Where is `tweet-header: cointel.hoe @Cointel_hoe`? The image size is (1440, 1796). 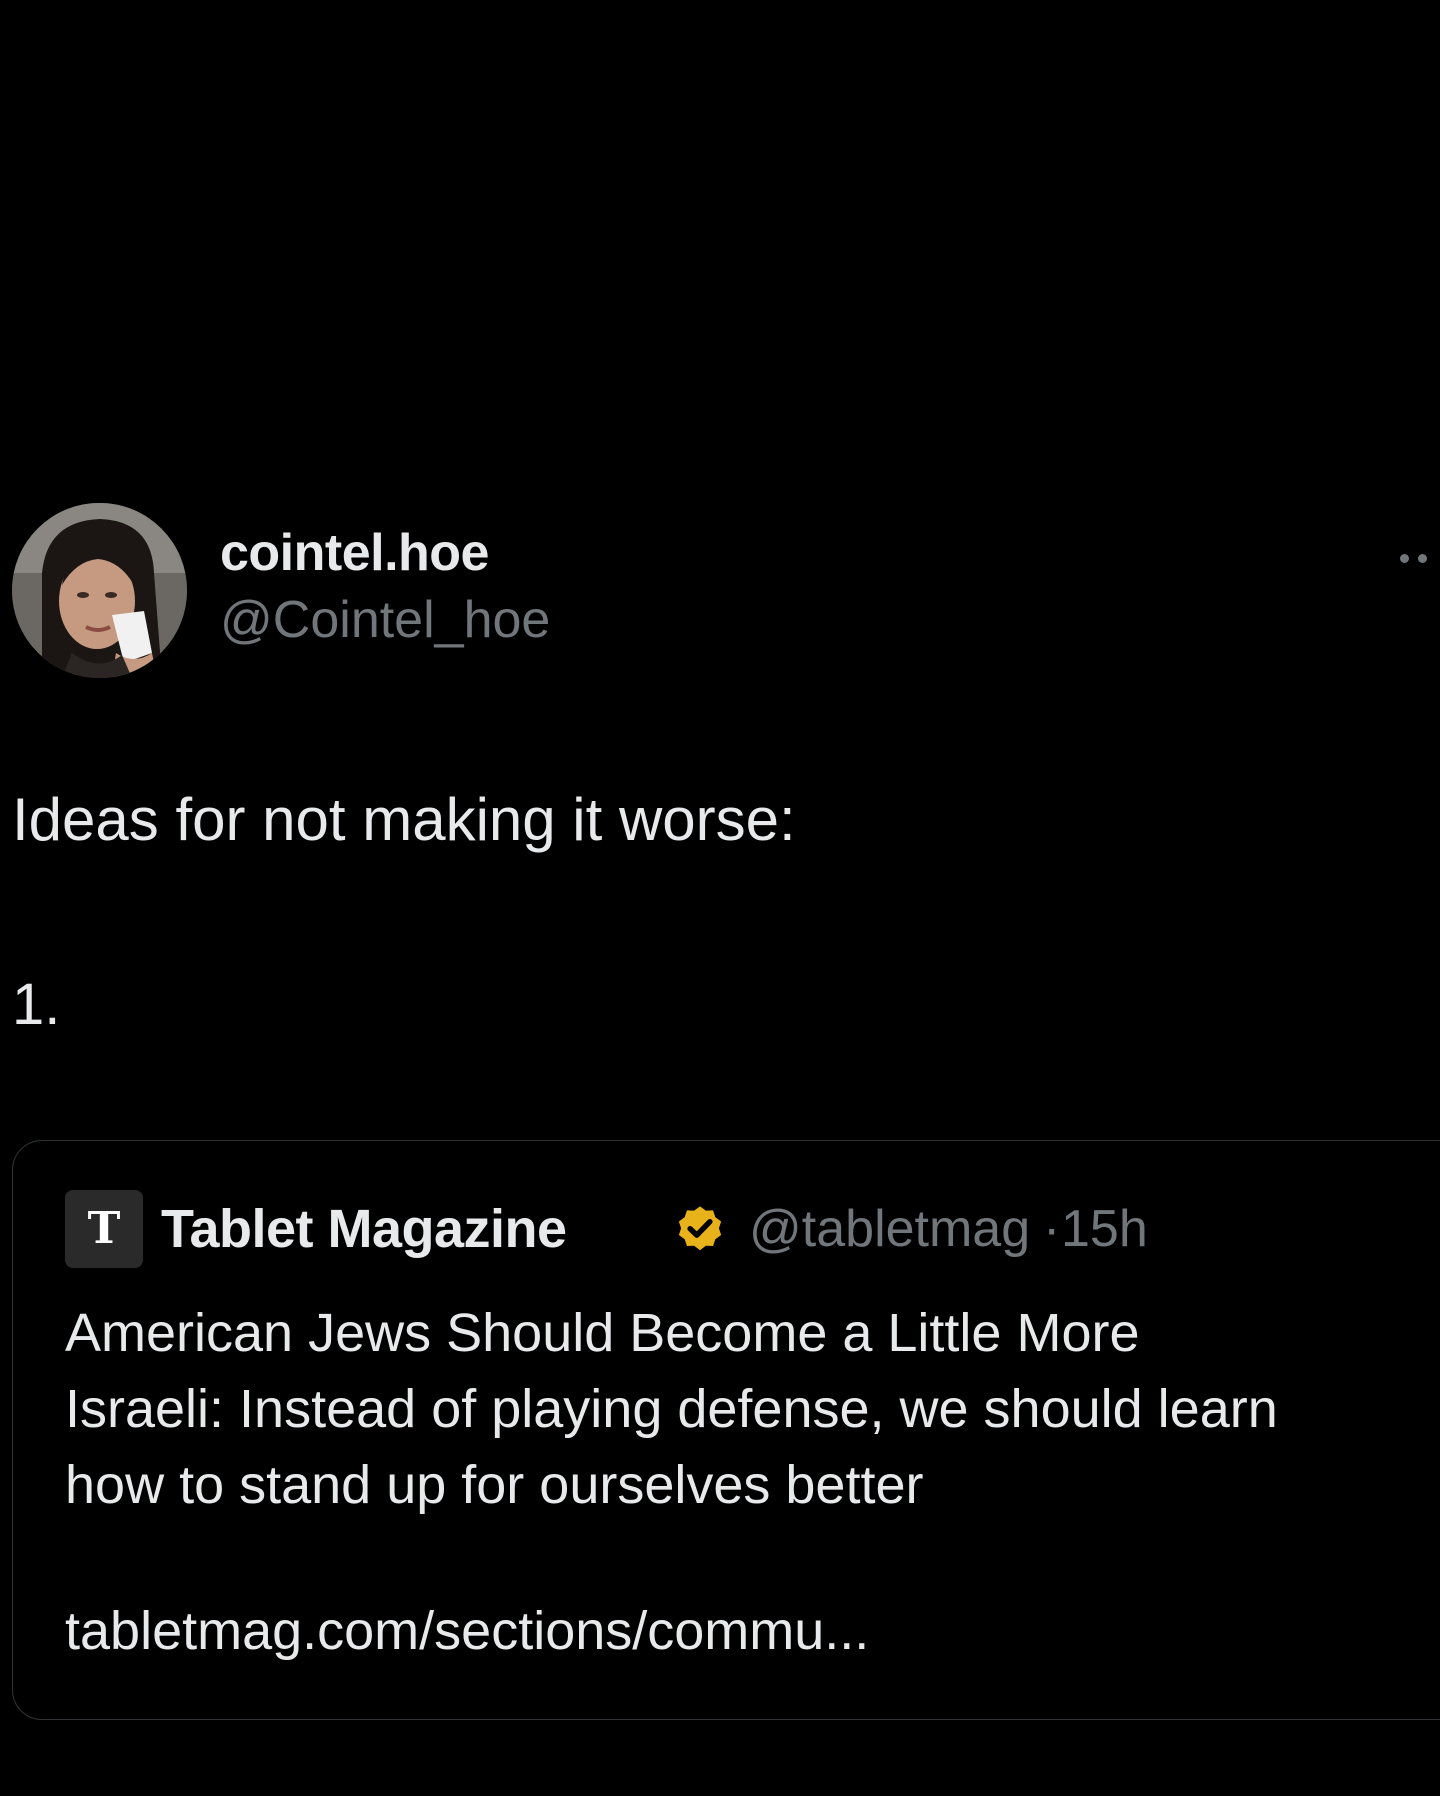 tweet-header: cointel.hoe @Cointel_hoe is located at coordinates (720, 591).